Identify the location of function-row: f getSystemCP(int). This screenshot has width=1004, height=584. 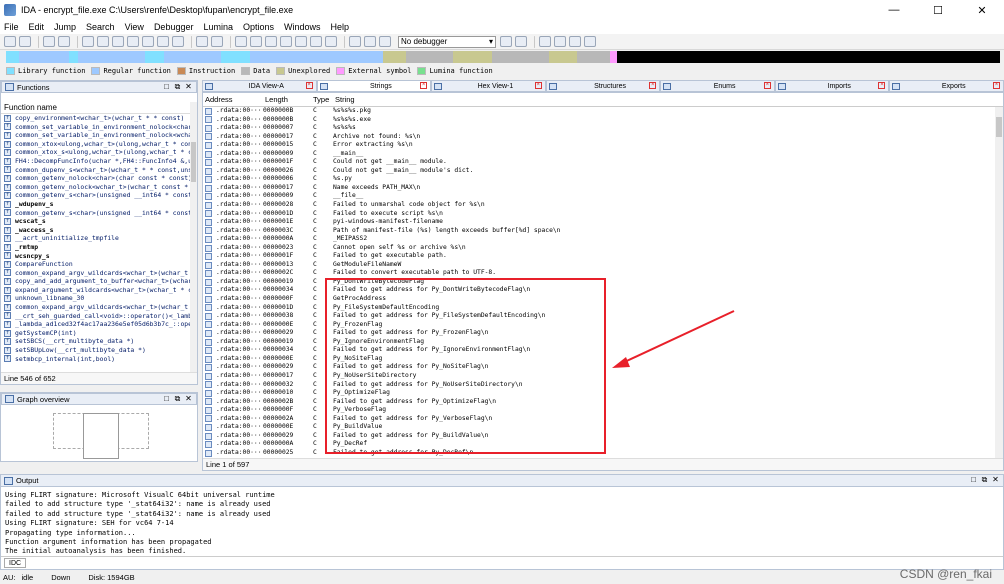
(99, 333).